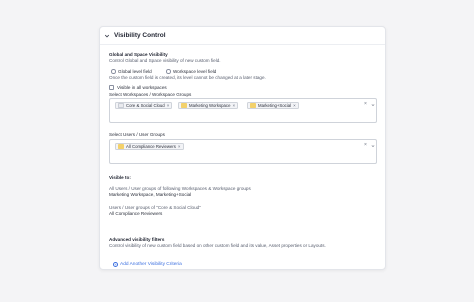 Image resolution: width=474 pixels, height=302 pixels. I want to click on workspace-chip: Core & Social Cloud ×, so click(144, 105).